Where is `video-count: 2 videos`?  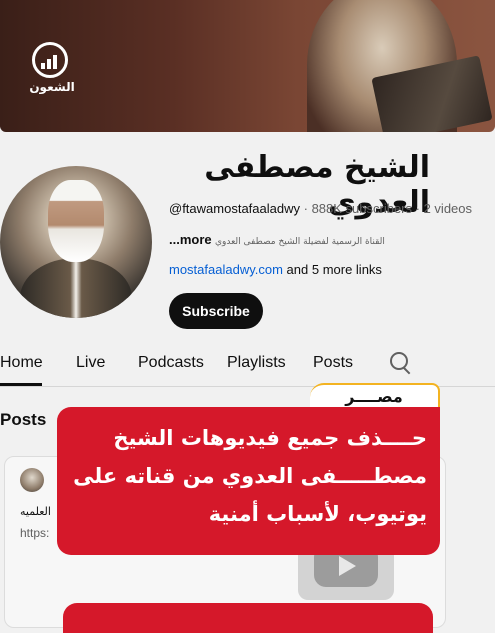 video-count: 2 videos is located at coordinates (448, 208).